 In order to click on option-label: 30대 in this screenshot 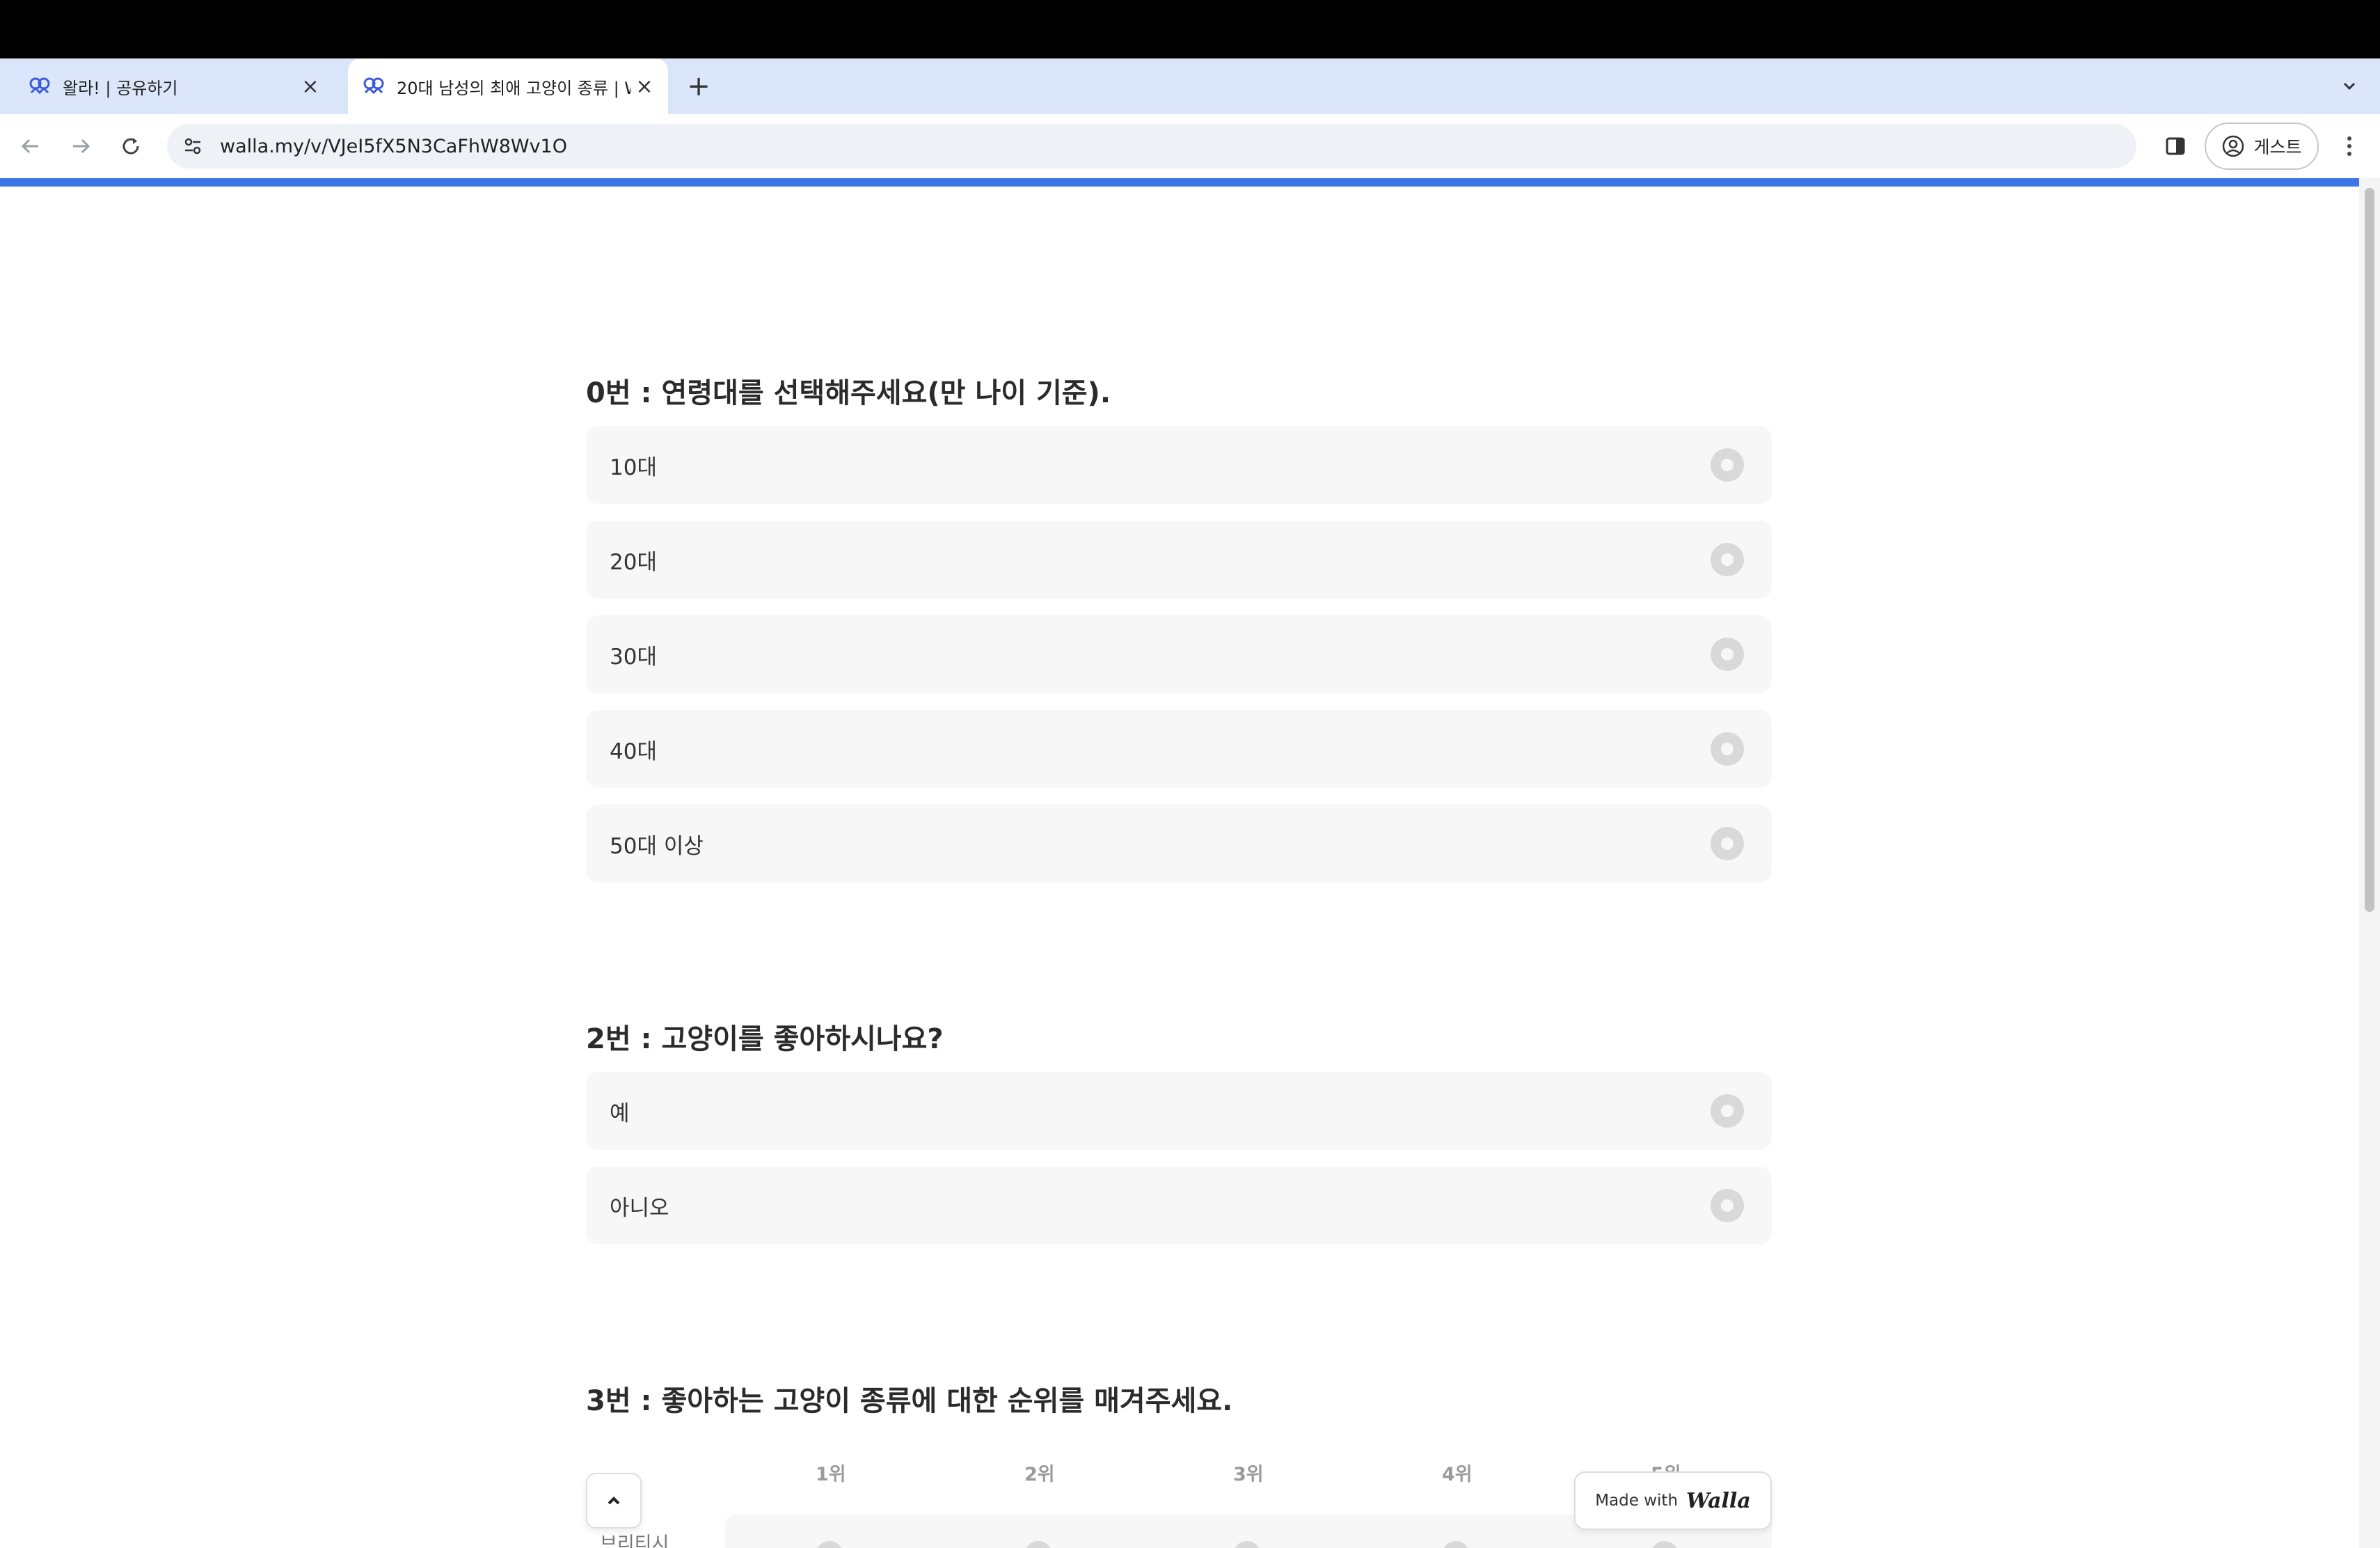, I will do `click(633, 657)`.